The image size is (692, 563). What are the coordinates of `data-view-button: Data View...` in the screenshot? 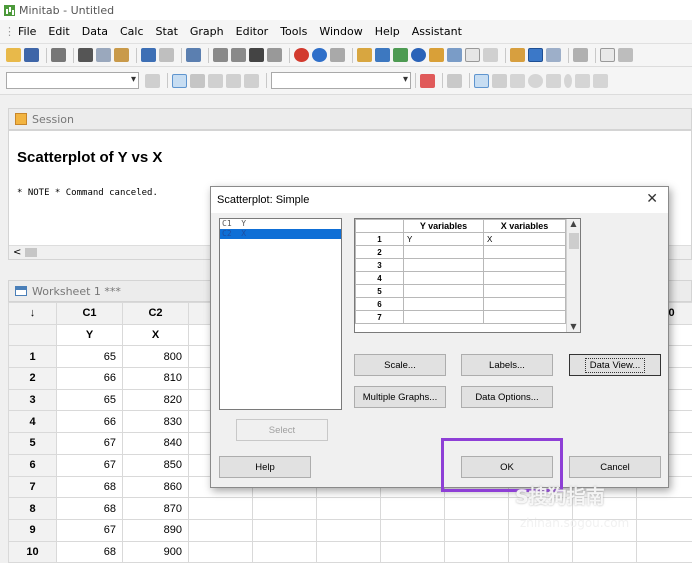 It's located at (615, 365).